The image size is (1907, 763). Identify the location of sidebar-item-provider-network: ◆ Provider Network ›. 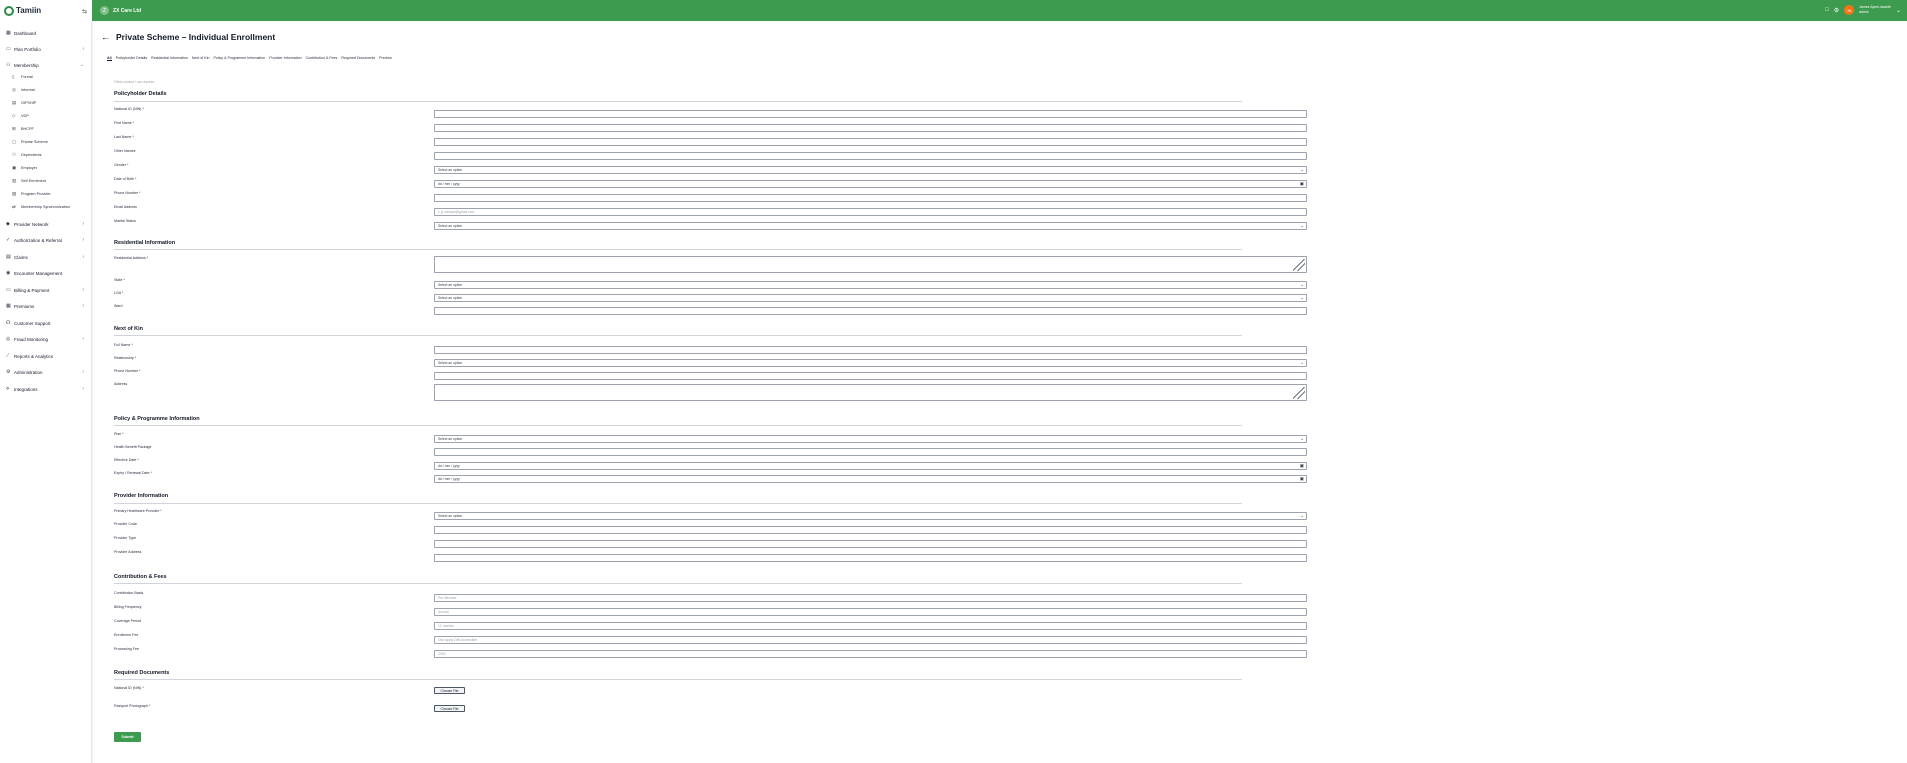
(46, 224).